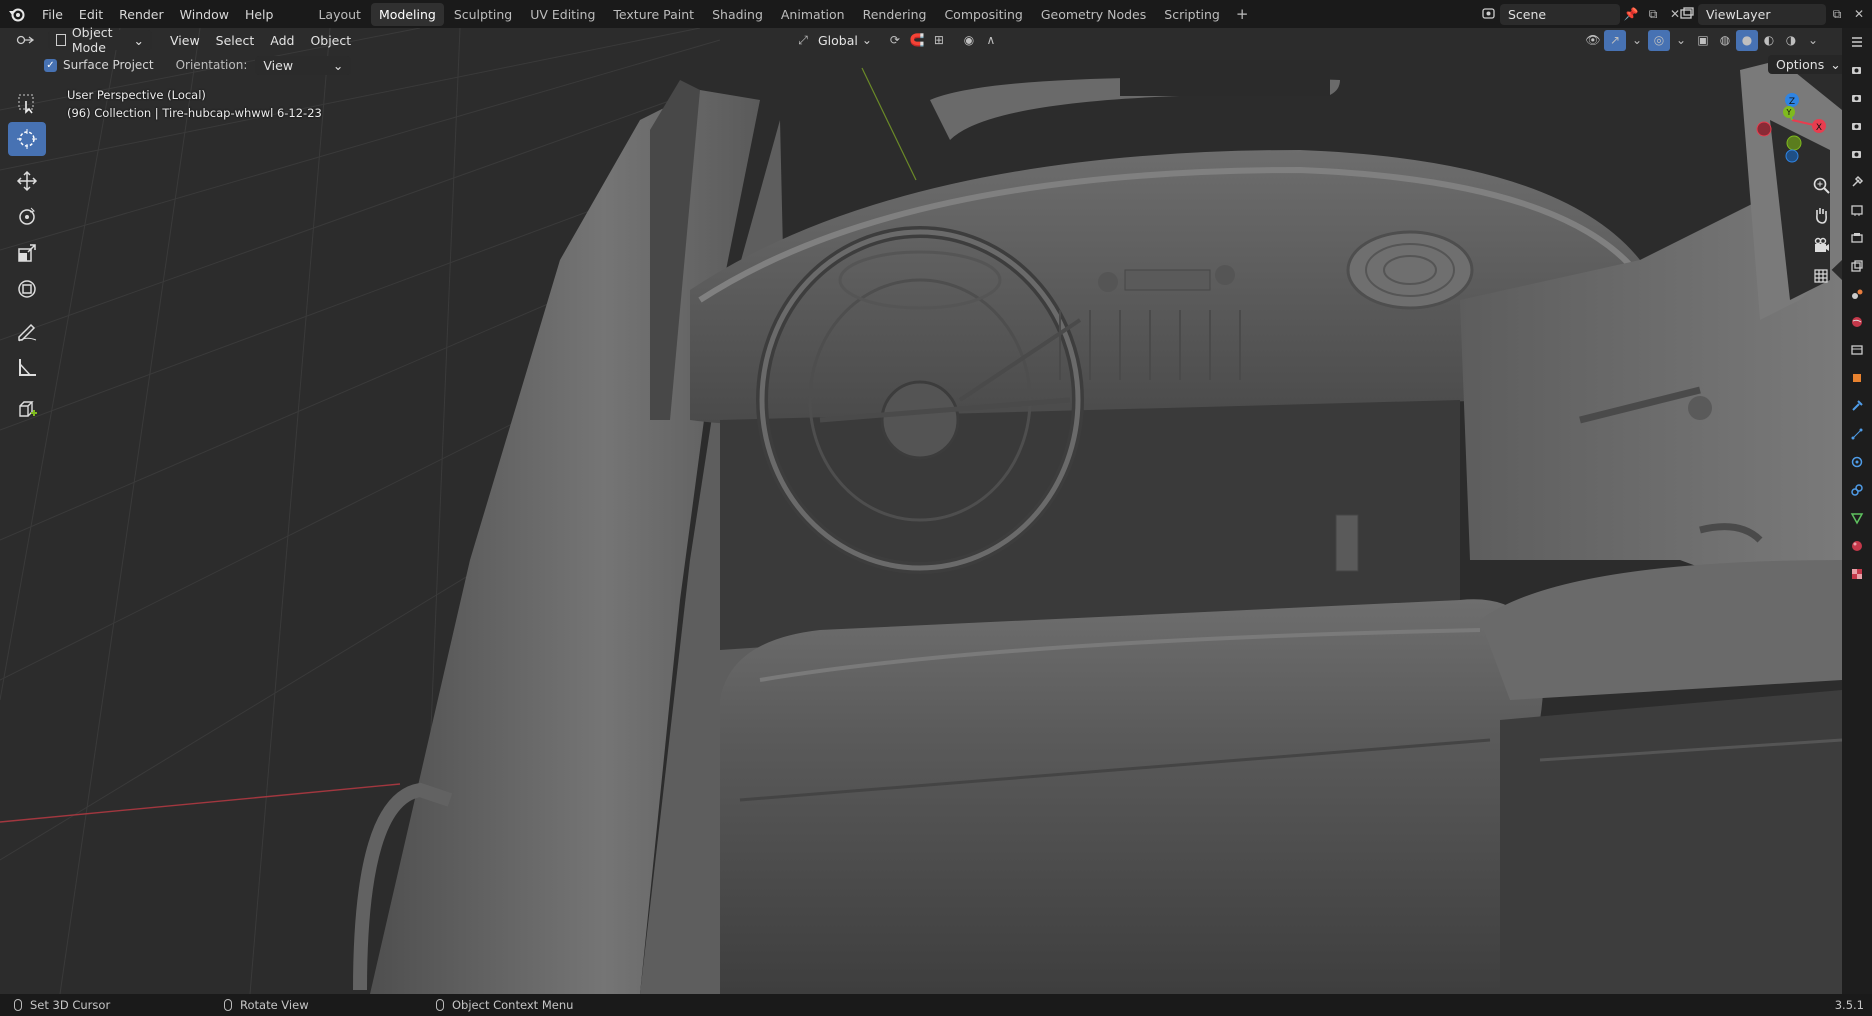 Image resolution: width=1872 pixels, height=1016 pixels. What do you see at coordinates (1819, 128) in the screenshot?
I see `gizmo-x-label: X` at bounding box center [1819, 128].